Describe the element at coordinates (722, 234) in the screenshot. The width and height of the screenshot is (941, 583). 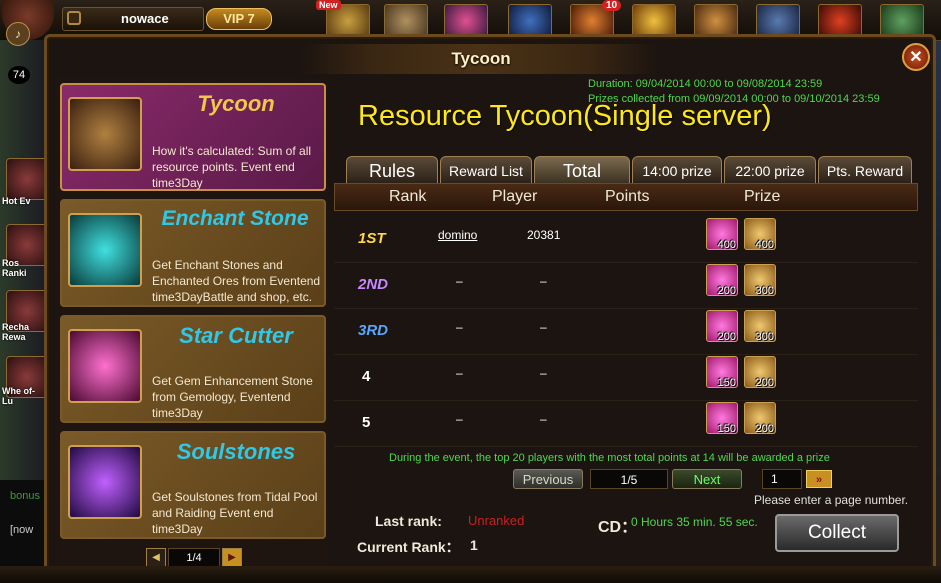
I see `star-prize-icon: 400` at that location.